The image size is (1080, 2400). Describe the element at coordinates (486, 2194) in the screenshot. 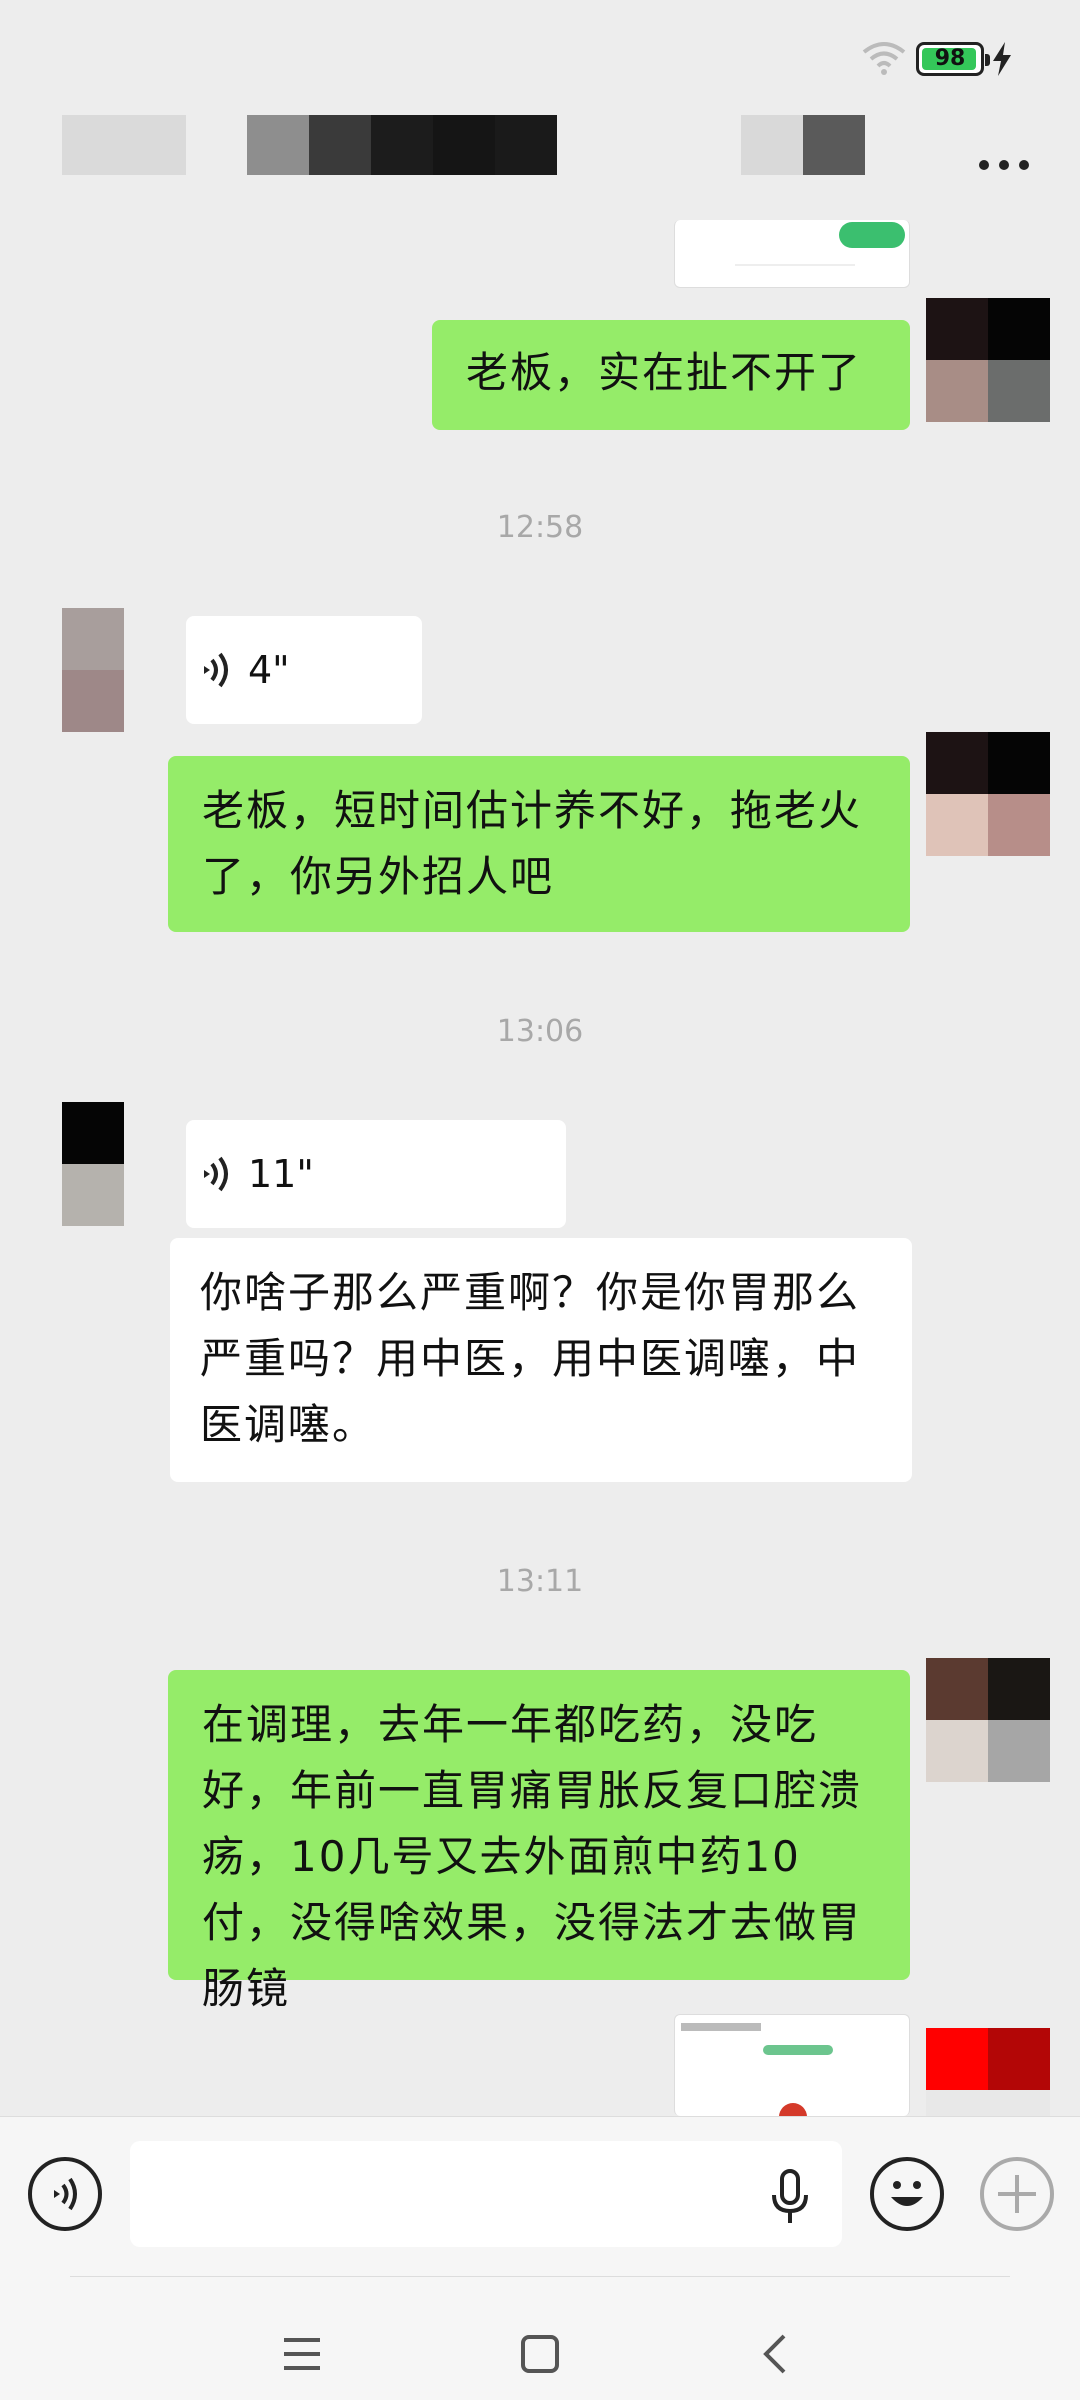

I see `message-input` at that location.